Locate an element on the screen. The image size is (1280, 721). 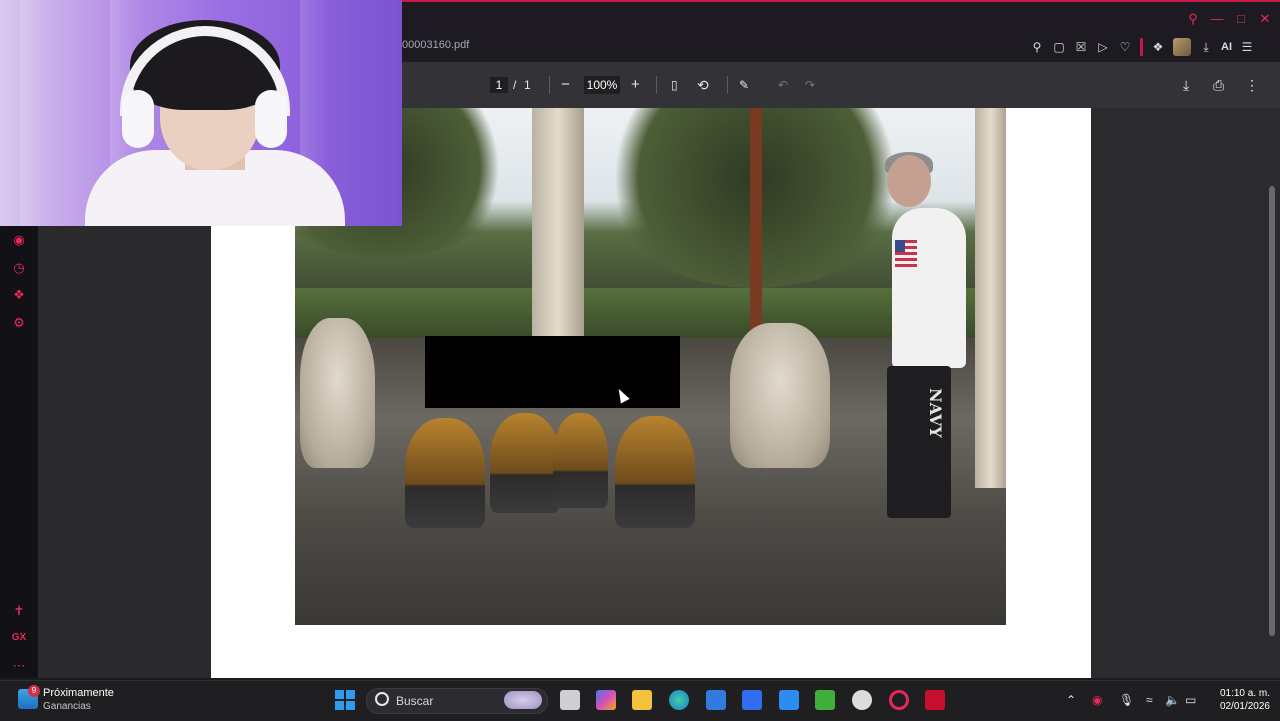
zoom-in-button: + is located at coordinates (635, 85).